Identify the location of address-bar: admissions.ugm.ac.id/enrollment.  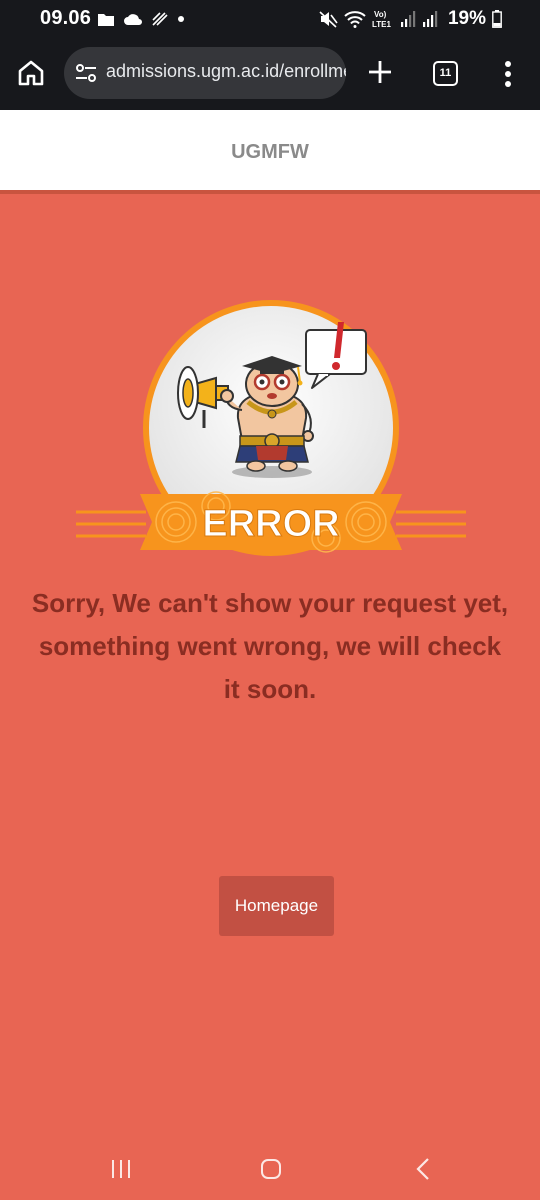
(205, 73).